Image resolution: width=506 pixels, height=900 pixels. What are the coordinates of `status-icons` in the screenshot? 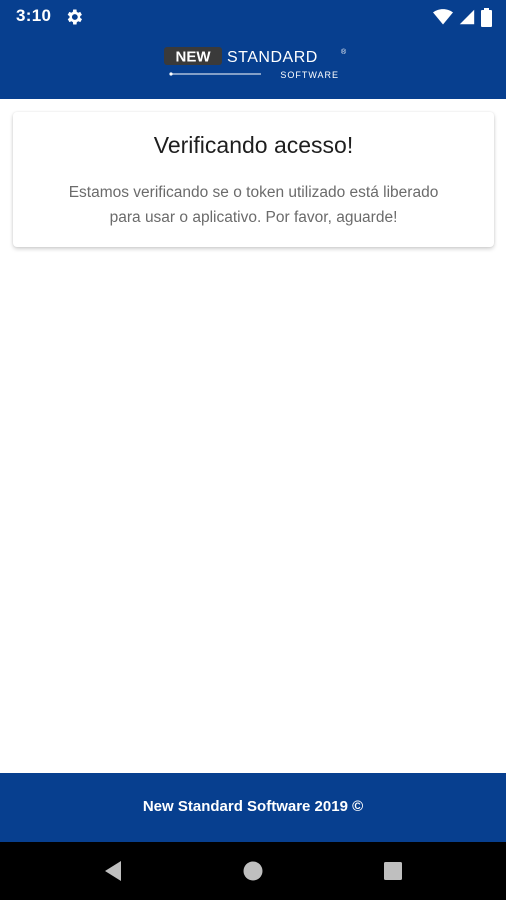 It's located at (462, 17).